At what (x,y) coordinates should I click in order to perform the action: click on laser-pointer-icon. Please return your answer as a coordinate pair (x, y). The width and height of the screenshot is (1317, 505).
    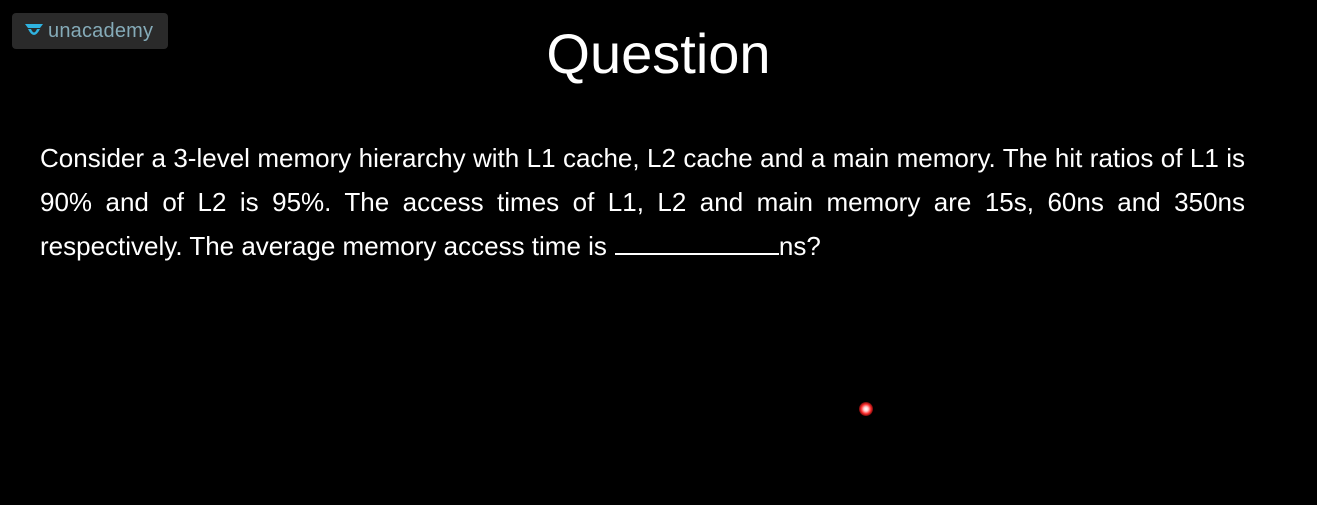
    Looking at the image, I should click on (866, 409).